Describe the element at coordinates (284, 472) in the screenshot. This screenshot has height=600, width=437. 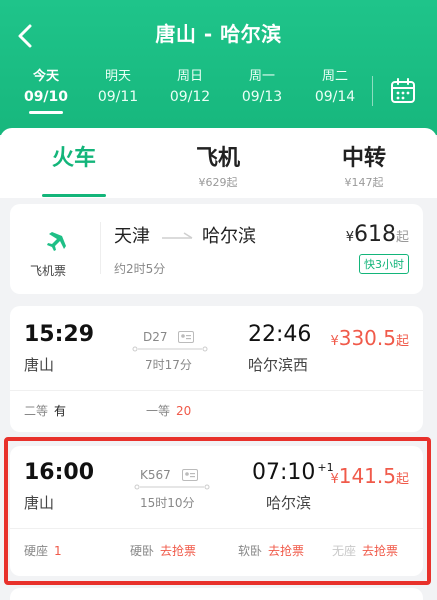
I see `arrival-time-value: 07:10` at that location.